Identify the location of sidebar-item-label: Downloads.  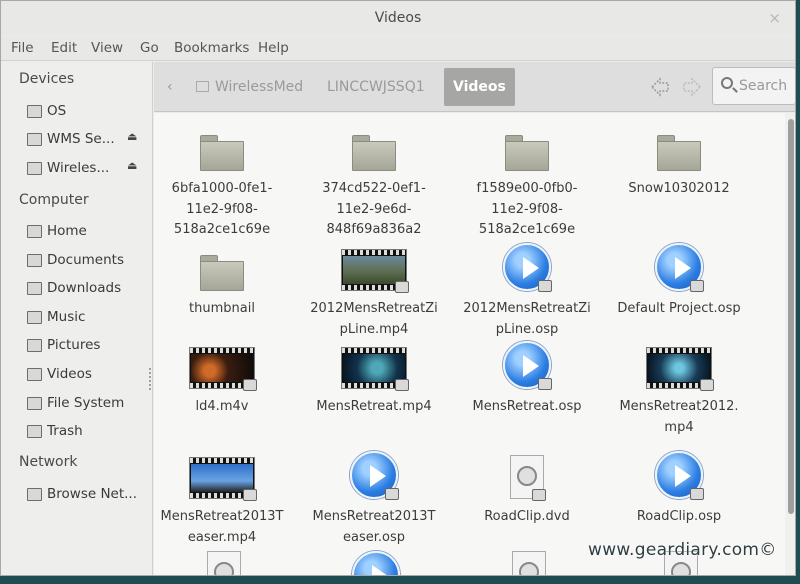
(84, 288).